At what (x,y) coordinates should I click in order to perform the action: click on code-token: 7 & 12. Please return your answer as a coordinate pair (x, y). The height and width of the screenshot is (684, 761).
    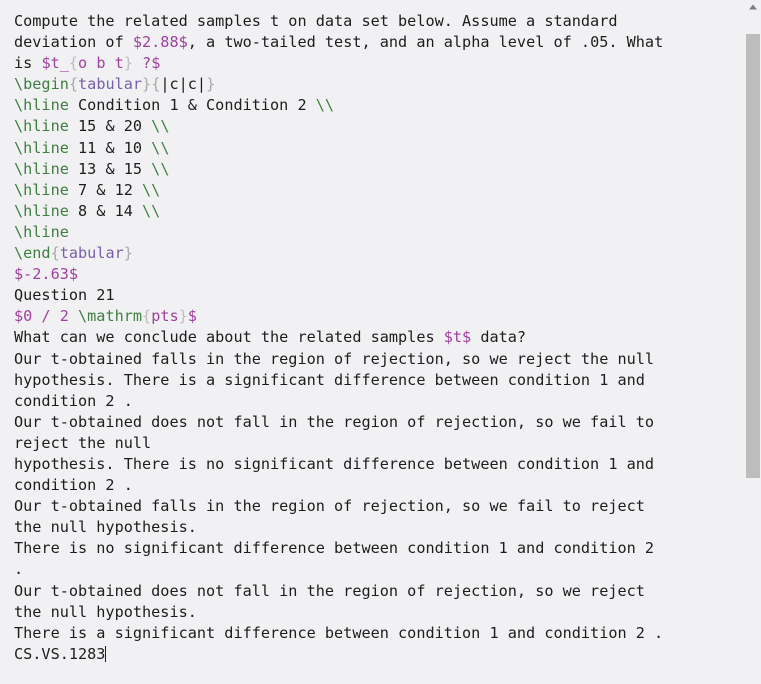
    Looking at the image, I should click on (105, 189).